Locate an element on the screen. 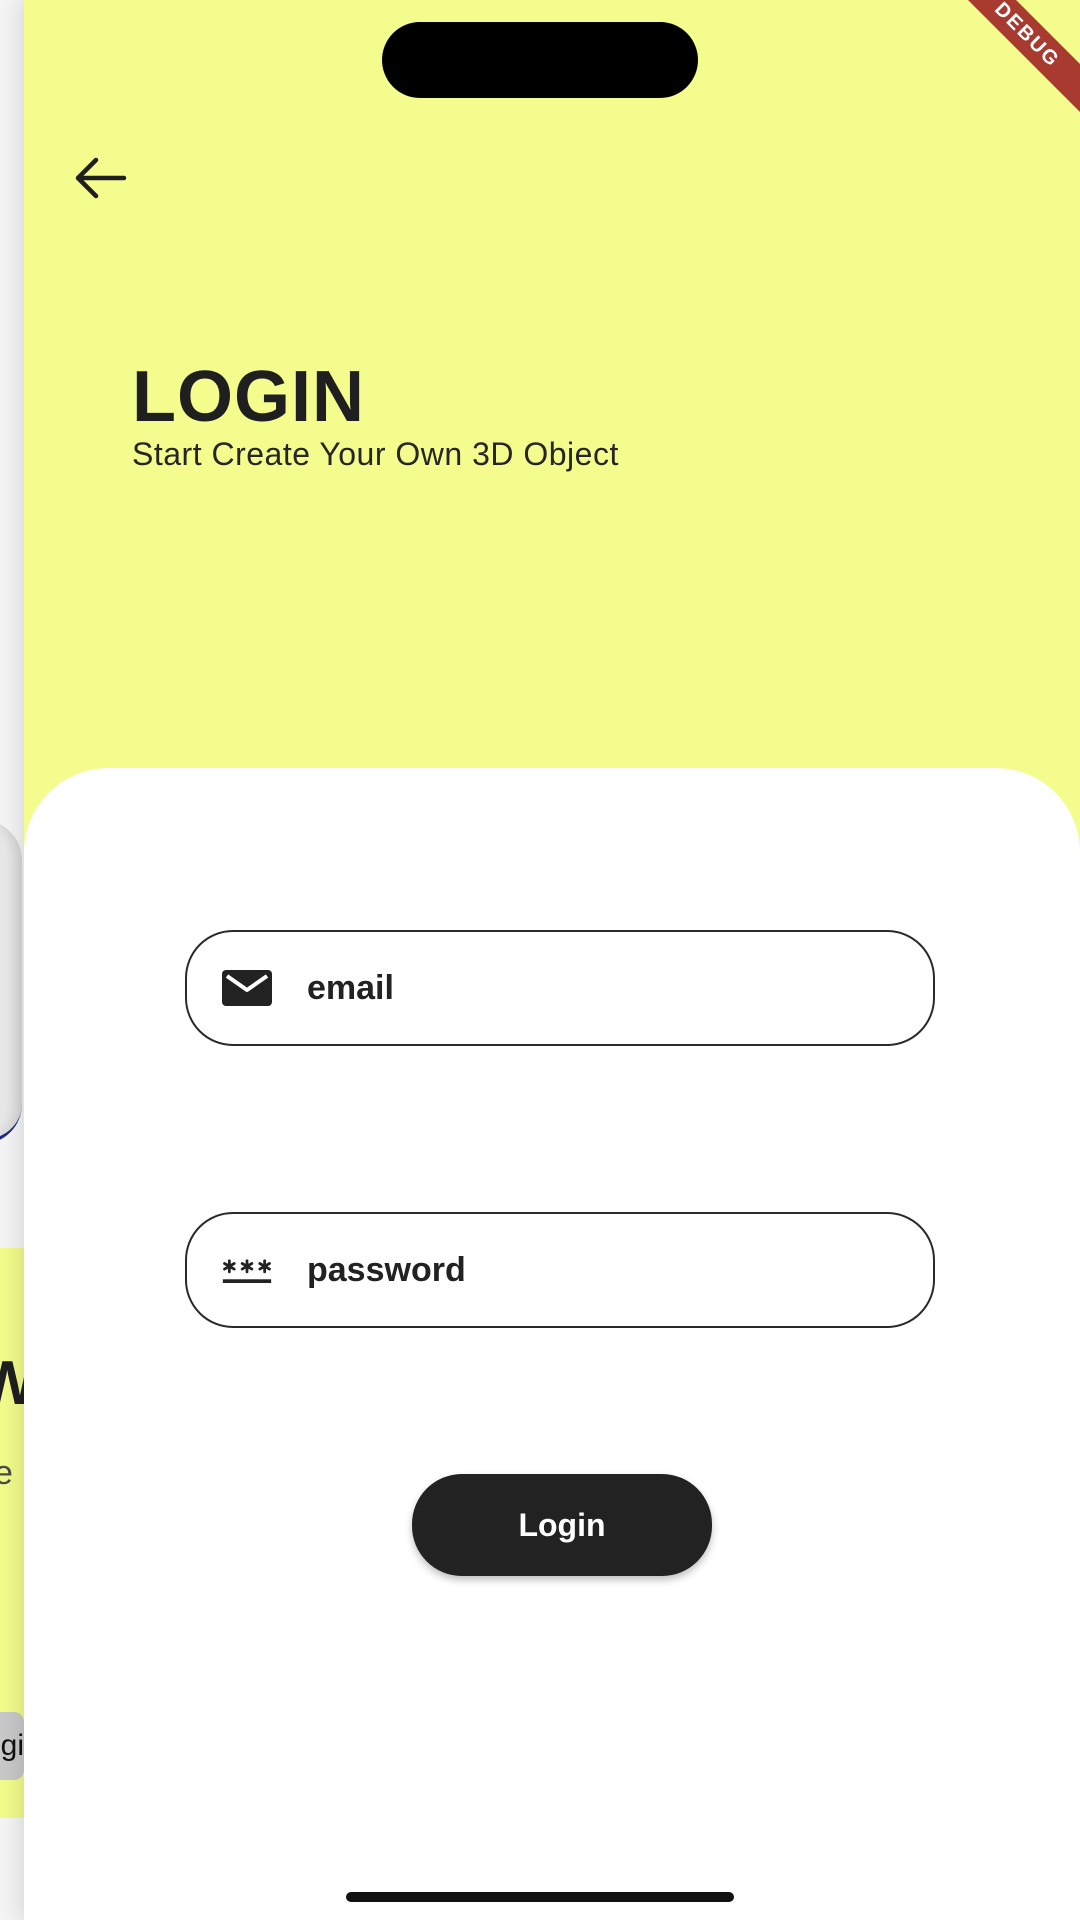  home-indicator is located at coordinates (540, 1897).